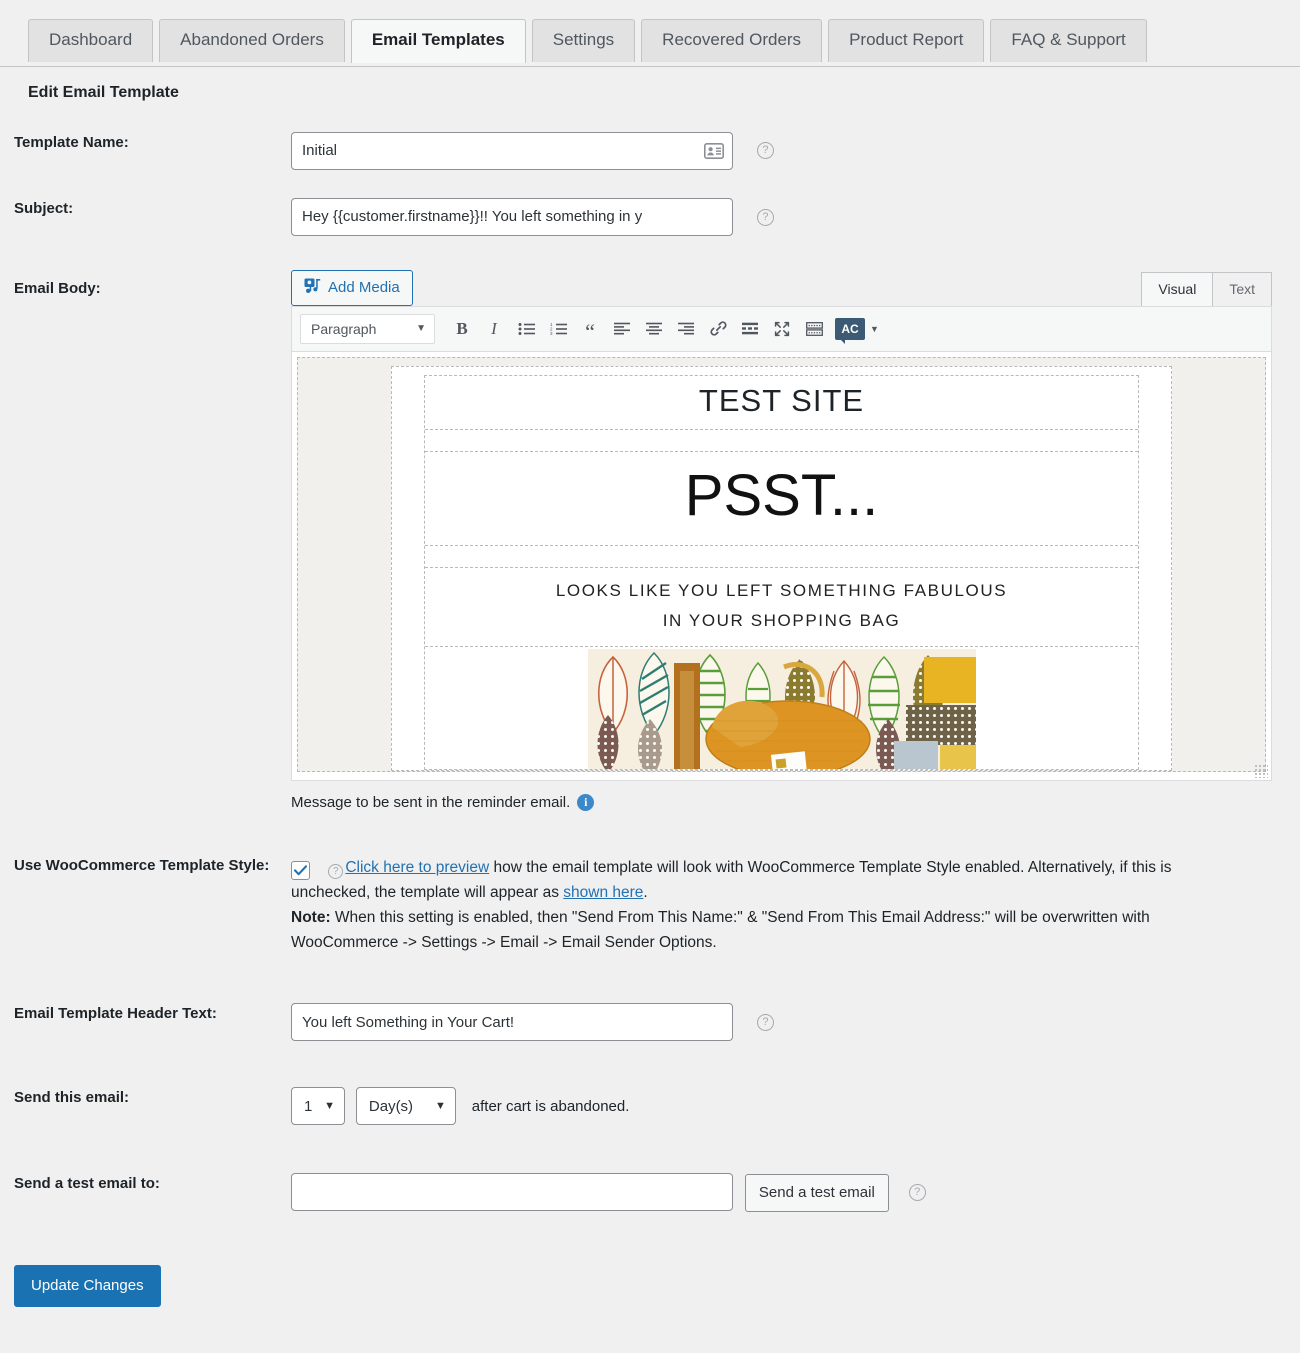 This screenshot has height=1353, width=1300. Describe the element at coordinates (308, 1106) in the screenshot. I see `send-delay-number-value: 1` at that location.